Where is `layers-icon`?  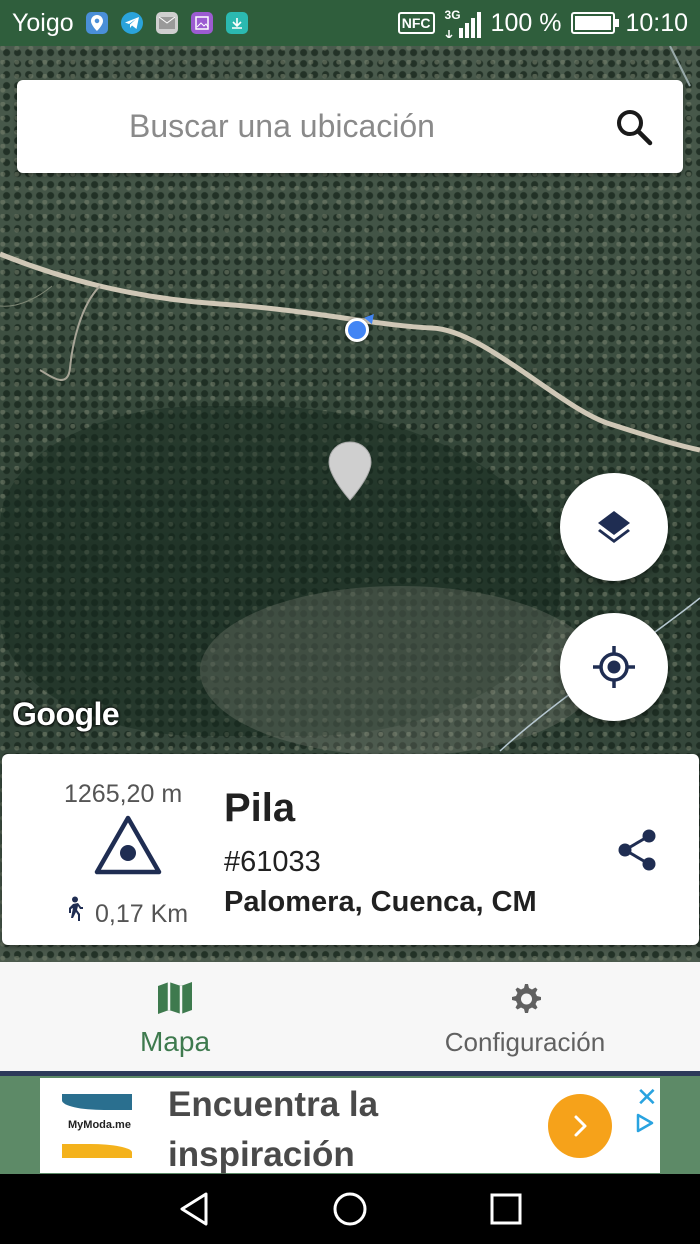
layers-icon is located at coordinates (614, 527).